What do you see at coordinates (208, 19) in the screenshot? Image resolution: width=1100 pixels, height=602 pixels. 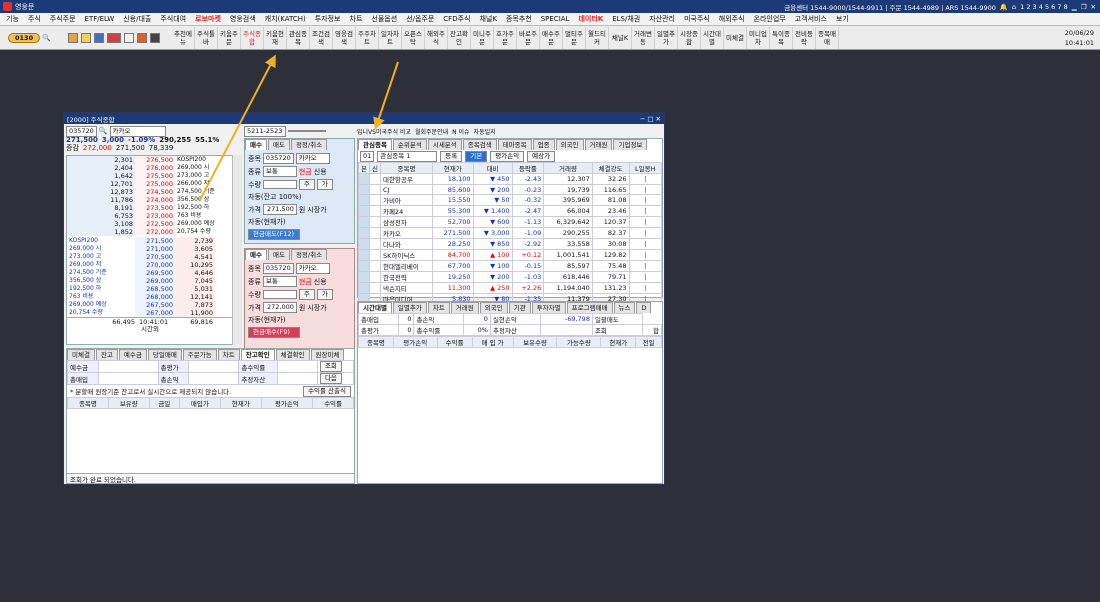 I see `menu-item: 로보마켓` at bounding box center [208, 19].